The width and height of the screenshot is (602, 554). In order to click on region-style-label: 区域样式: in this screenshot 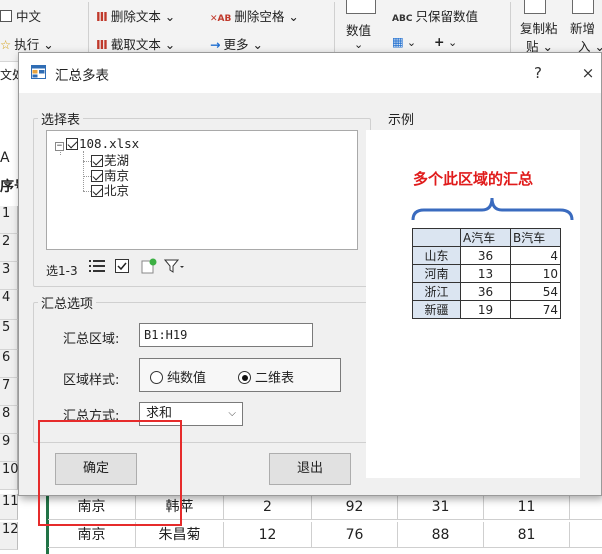, I will do `click(91, 380)`.